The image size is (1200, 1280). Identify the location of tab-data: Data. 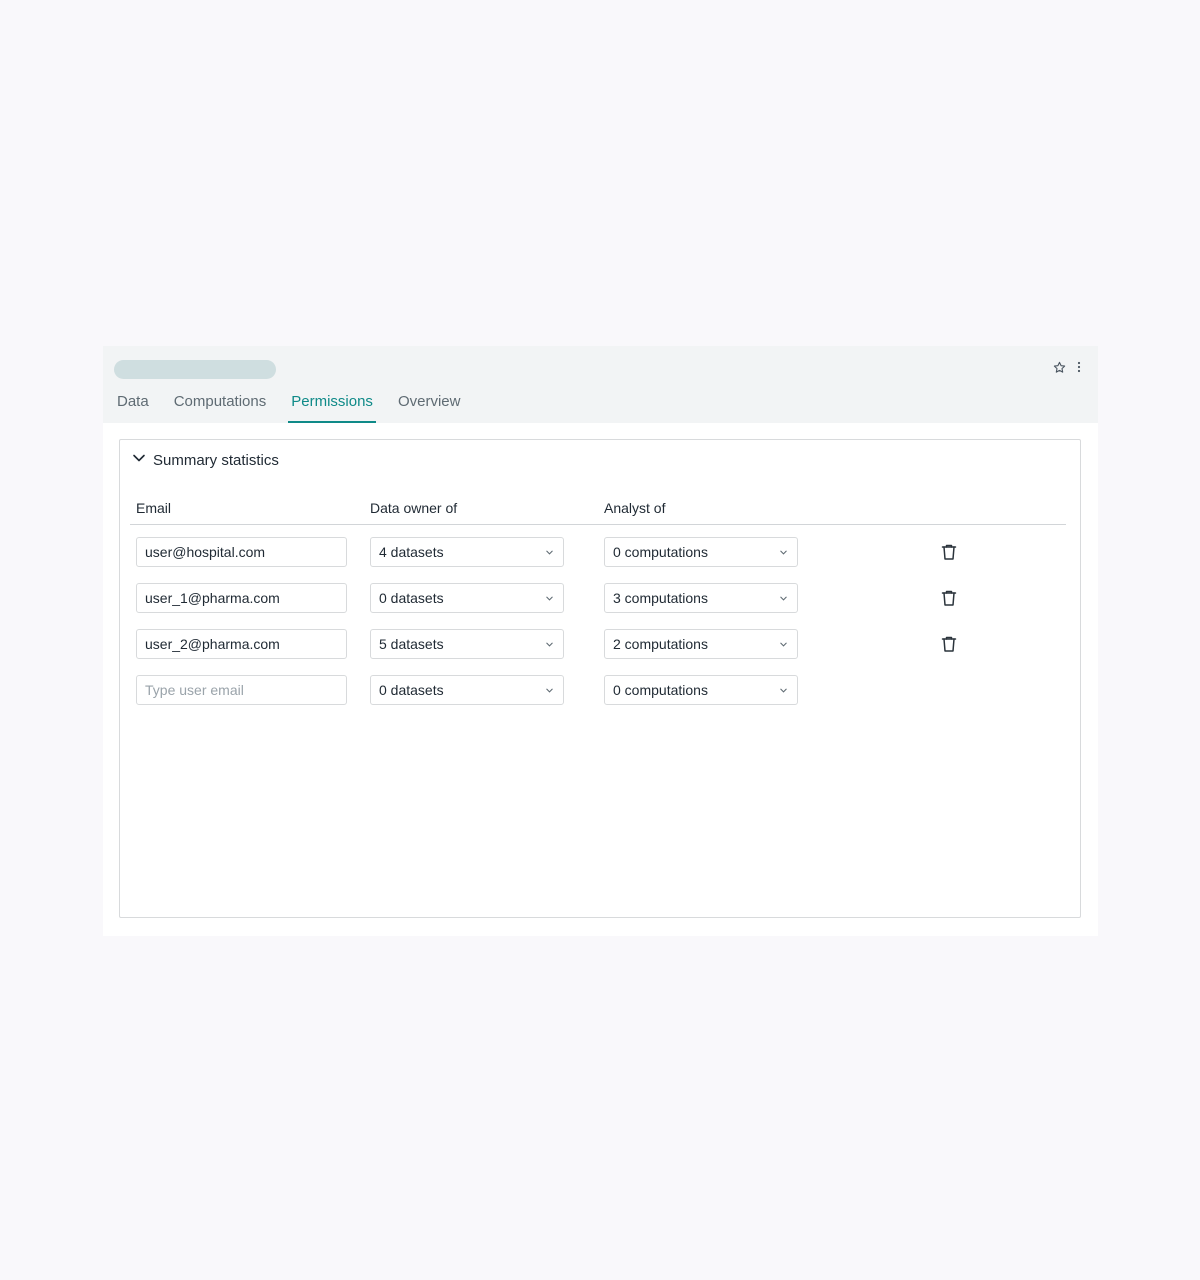
(133, 405).